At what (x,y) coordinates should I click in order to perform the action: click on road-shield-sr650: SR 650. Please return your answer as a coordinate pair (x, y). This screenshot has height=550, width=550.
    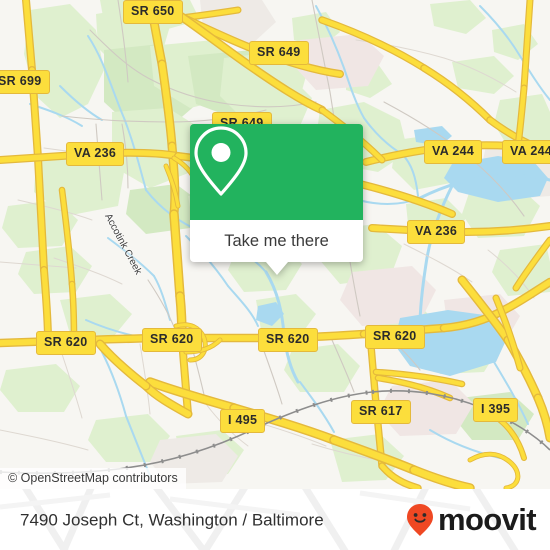
    Looking at the image, I should click on (153, 12).